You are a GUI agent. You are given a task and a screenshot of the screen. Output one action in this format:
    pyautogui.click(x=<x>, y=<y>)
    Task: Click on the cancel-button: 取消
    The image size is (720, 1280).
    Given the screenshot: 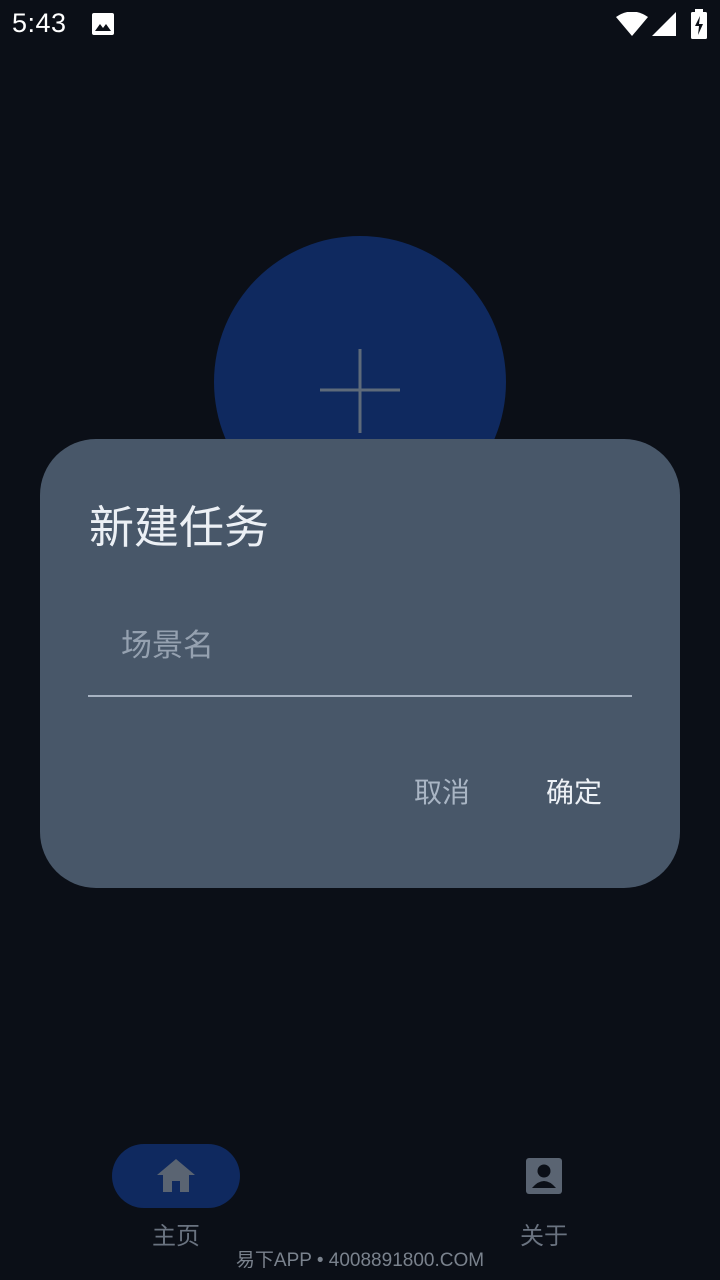 What is the action you would take?
    pyautogui.click(x=442, y=791)
    